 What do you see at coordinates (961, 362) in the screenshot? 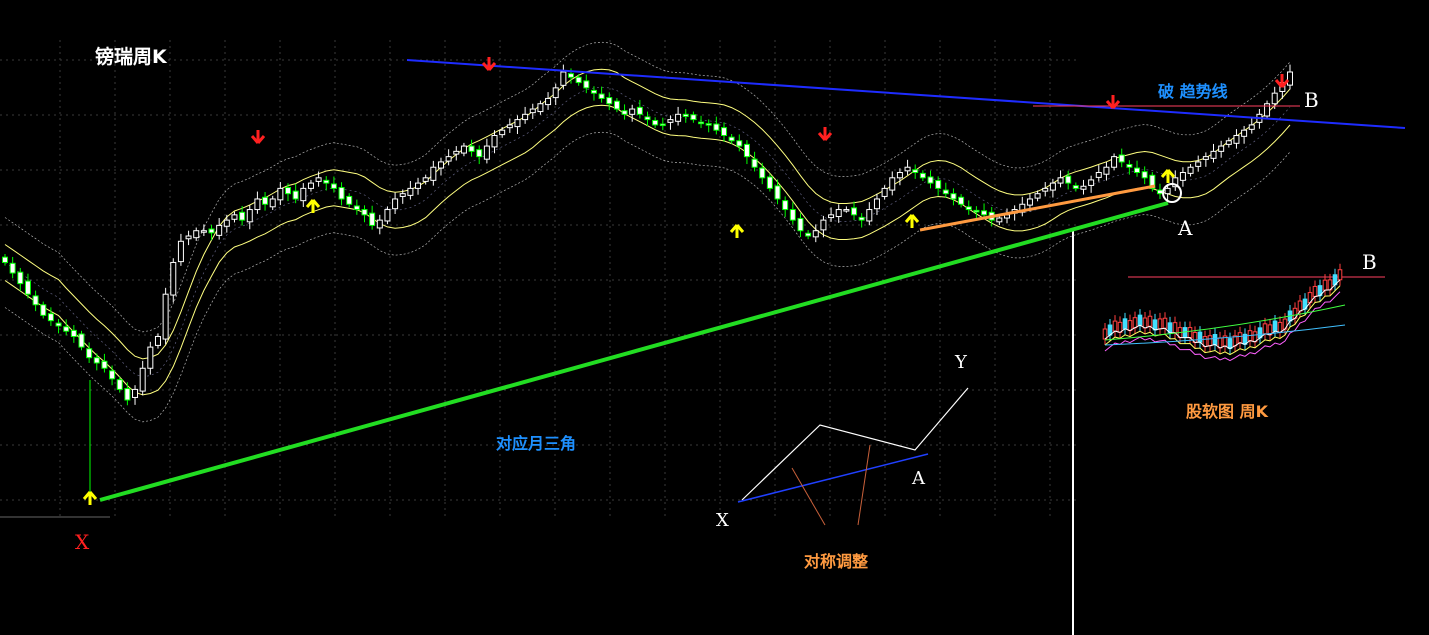
I see `diagram-y-label: Y` at bounding box center [961, 362].